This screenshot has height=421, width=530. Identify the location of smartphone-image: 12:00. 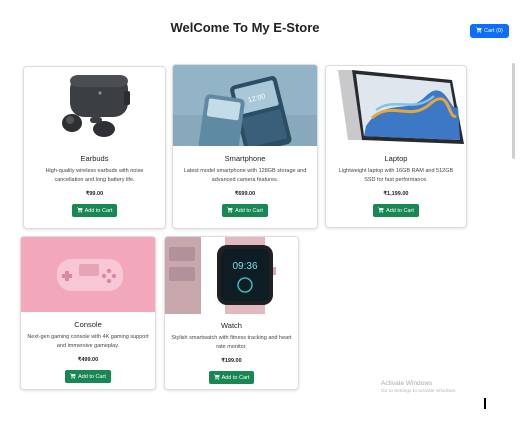
(245, 105).